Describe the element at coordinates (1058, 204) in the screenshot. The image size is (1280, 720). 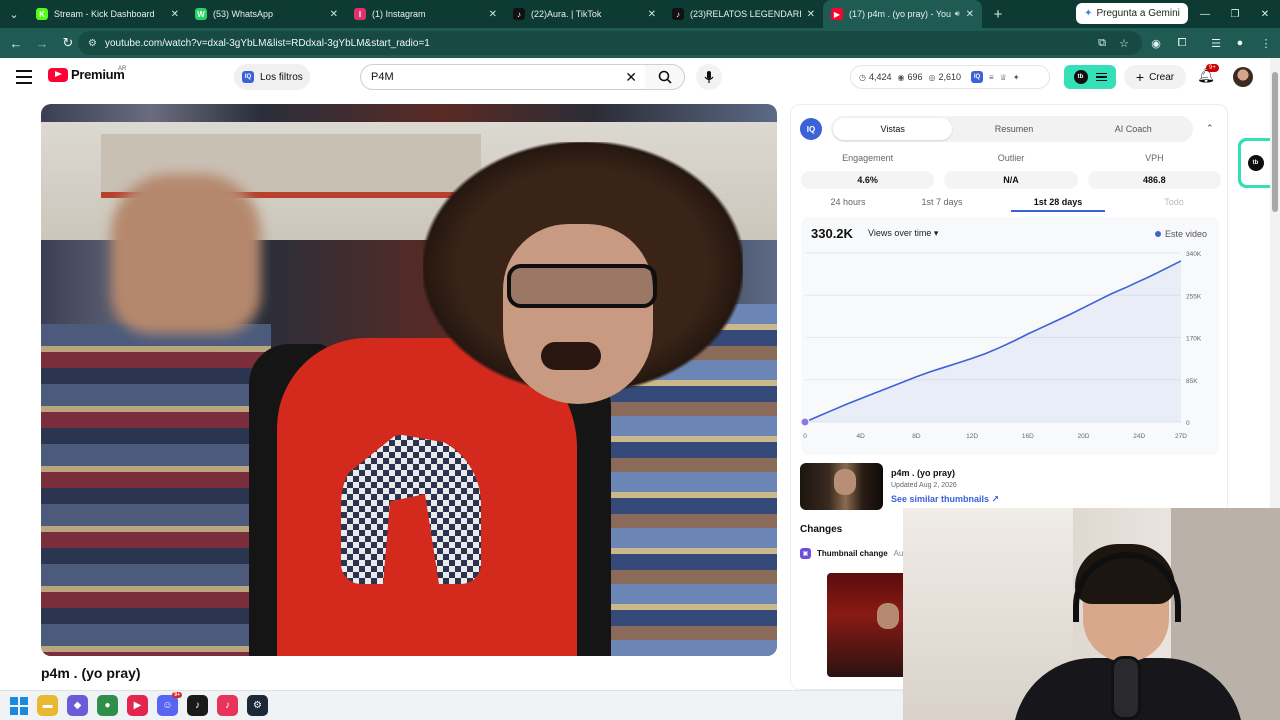
I see `range-tab: 1st 28 days` at that location.